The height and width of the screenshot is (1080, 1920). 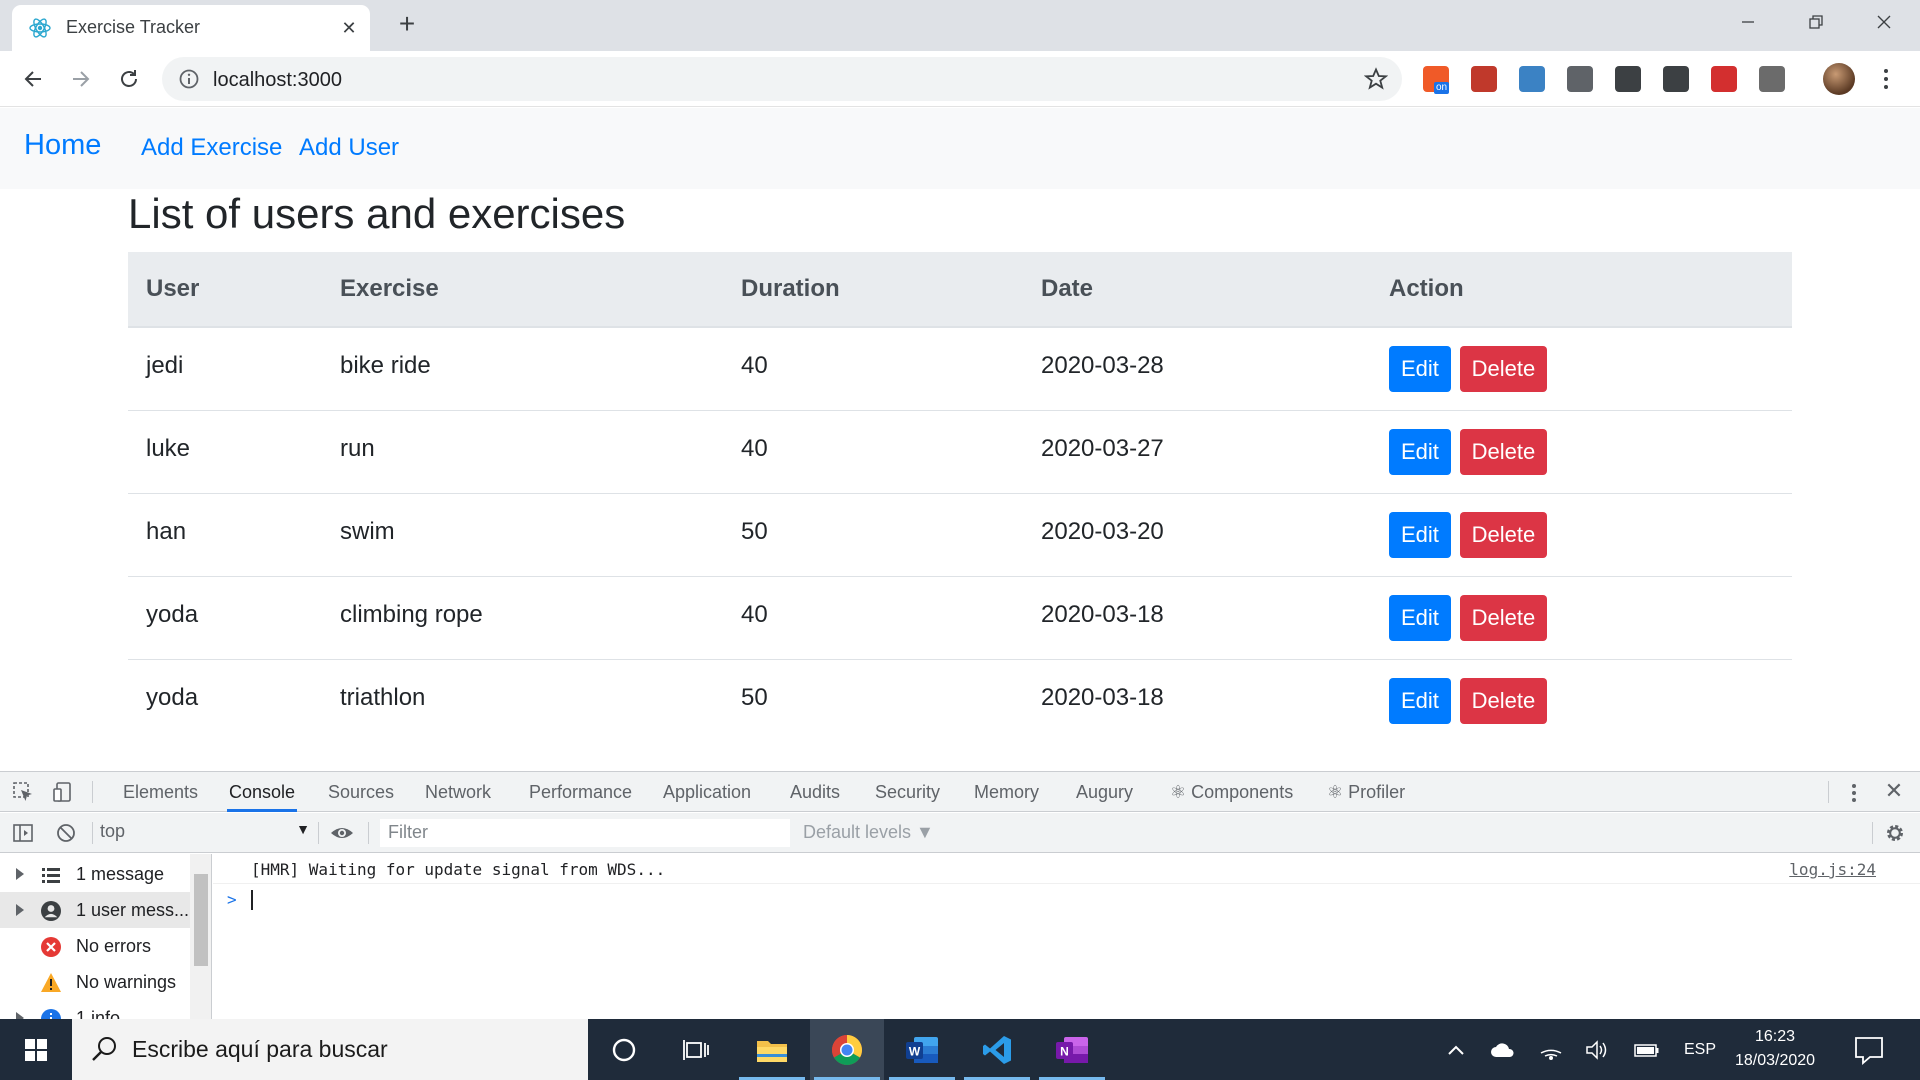 I want to click on show-sidebar-icon, so click(x=23, y=833).